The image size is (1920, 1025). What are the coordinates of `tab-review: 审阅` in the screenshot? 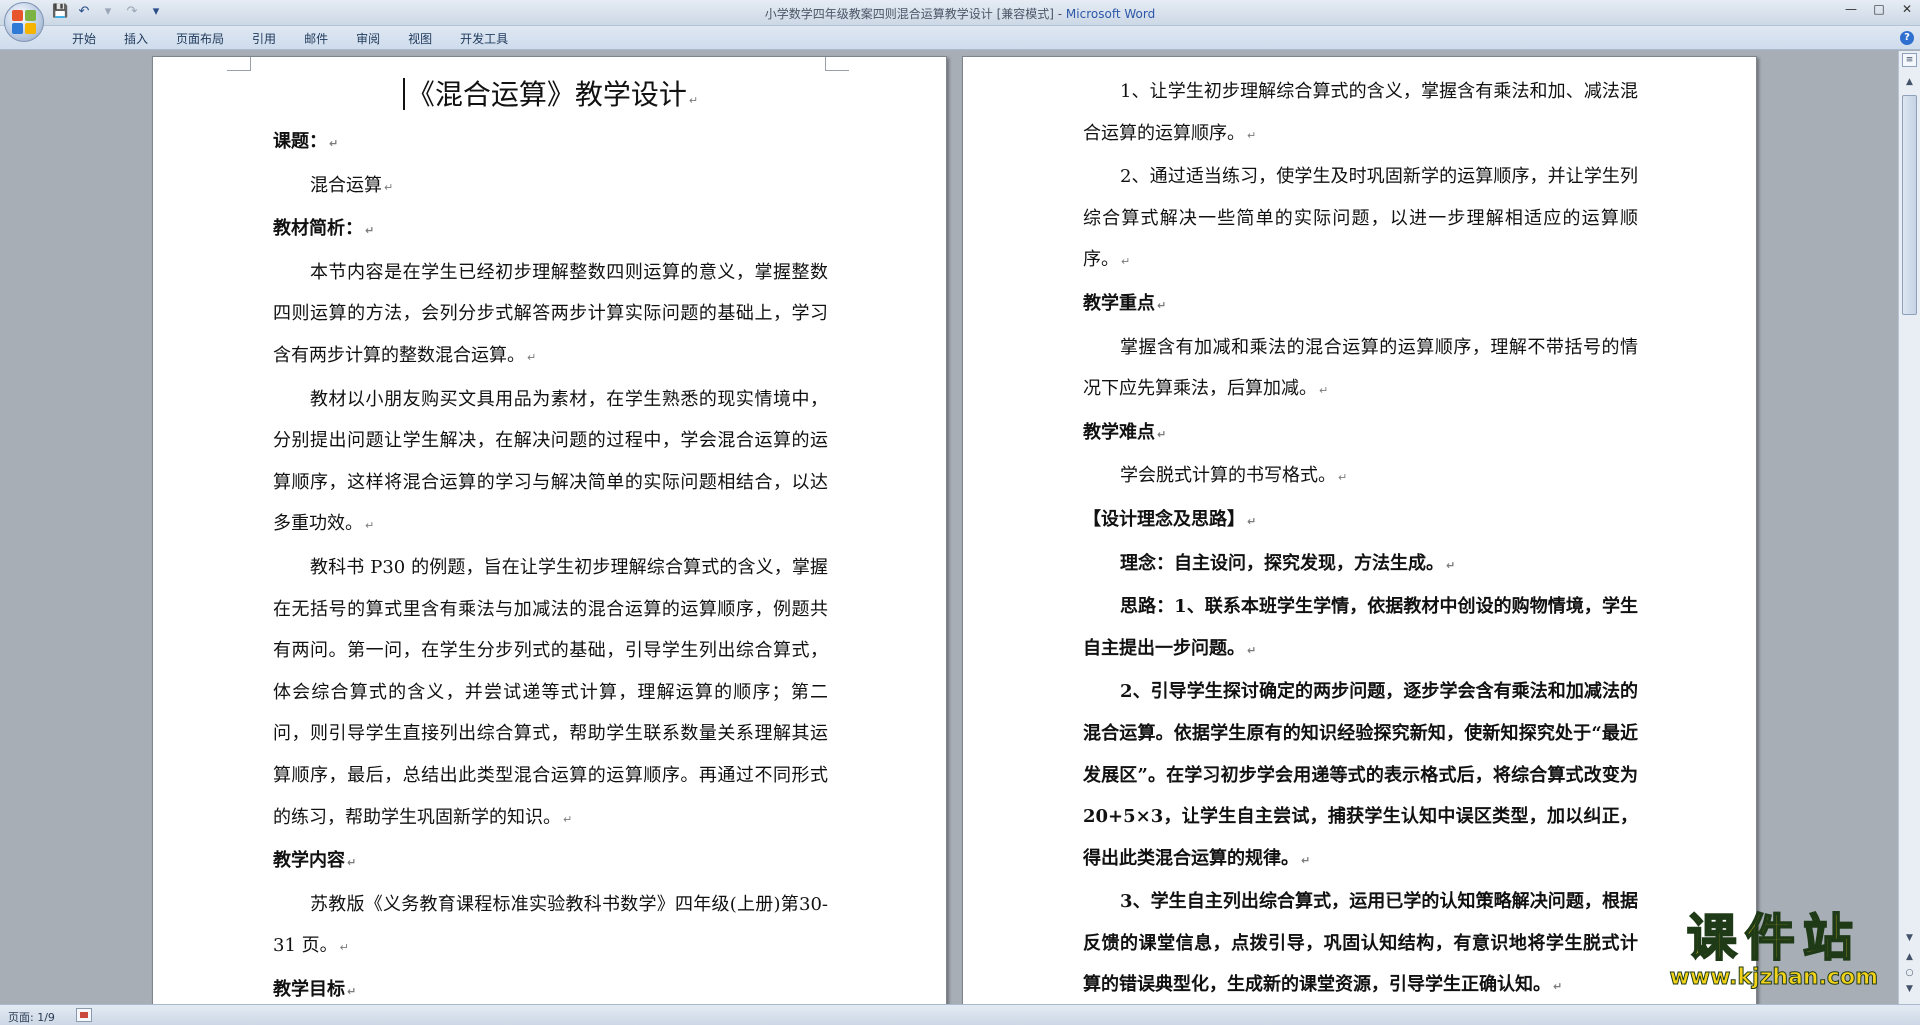 It's located at (368, 39).